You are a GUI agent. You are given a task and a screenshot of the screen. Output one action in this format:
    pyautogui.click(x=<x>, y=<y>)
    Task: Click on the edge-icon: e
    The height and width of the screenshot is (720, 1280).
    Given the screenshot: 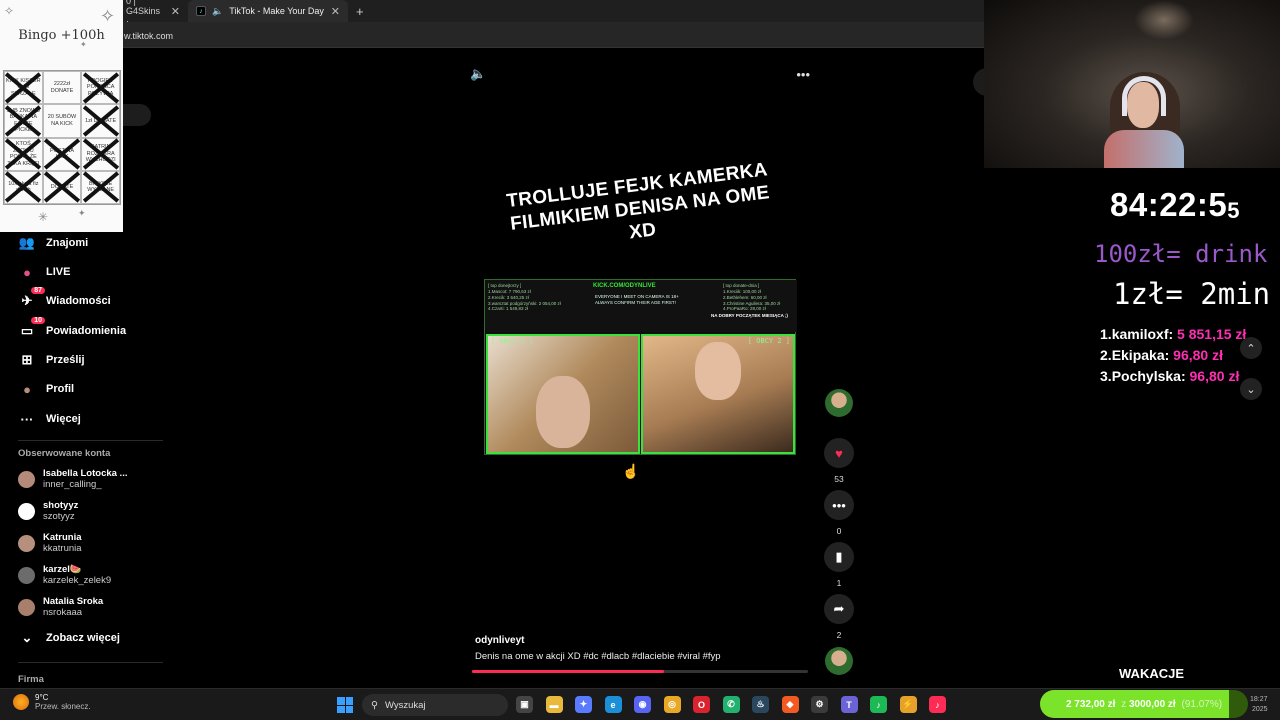 What is the action you would take?
    pyautogui.click(x=613, y=704)
    